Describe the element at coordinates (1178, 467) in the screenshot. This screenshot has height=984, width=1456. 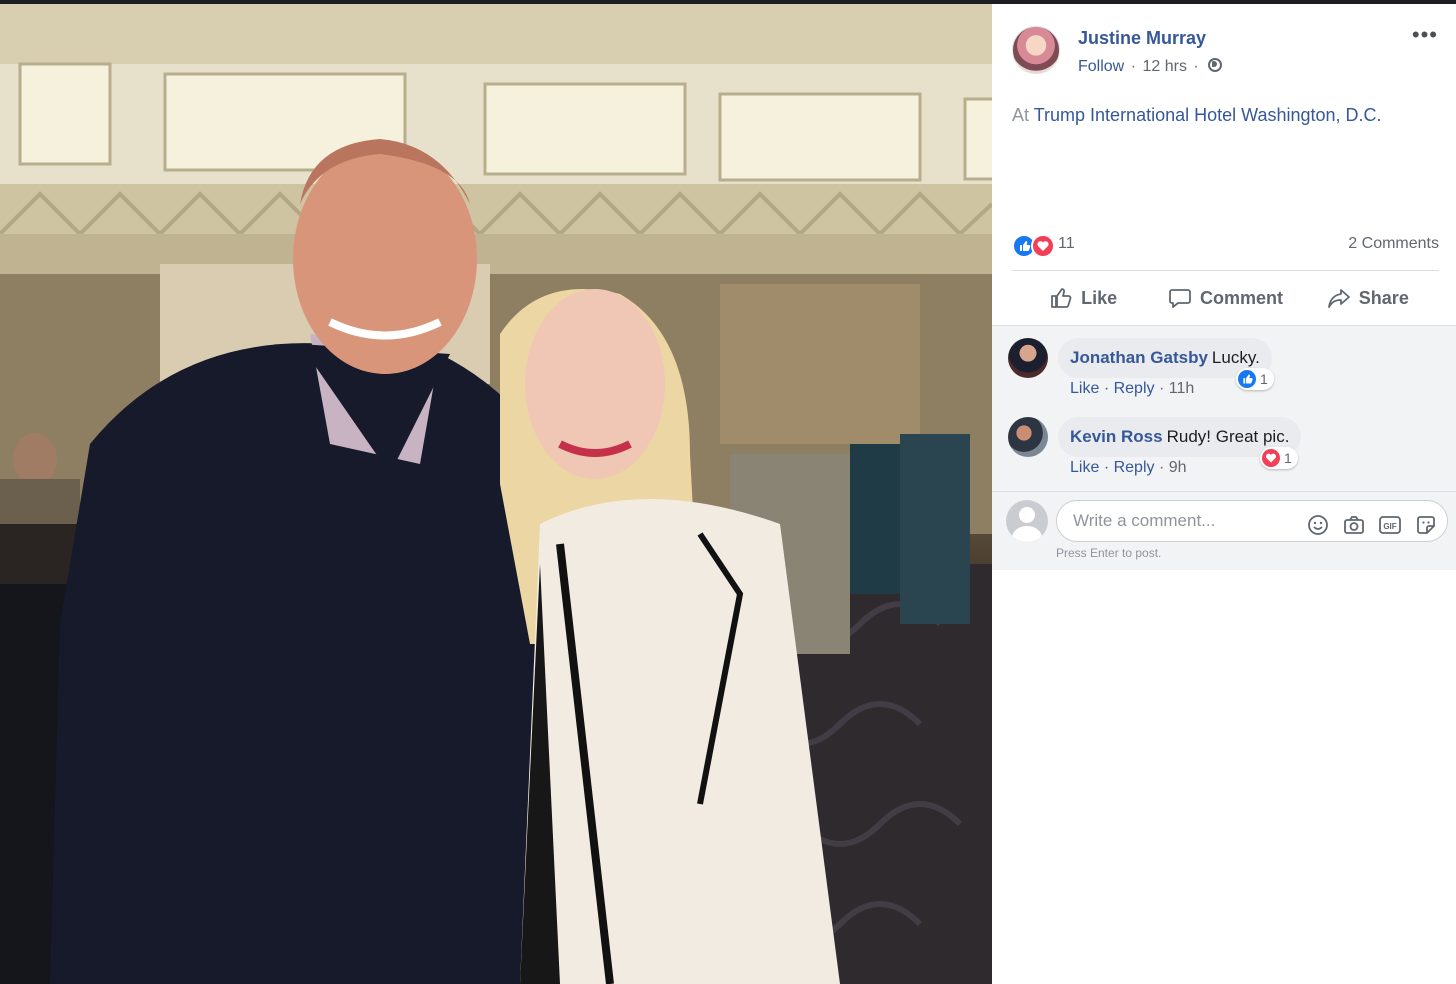
I see `comment-time: 9h` at that location.